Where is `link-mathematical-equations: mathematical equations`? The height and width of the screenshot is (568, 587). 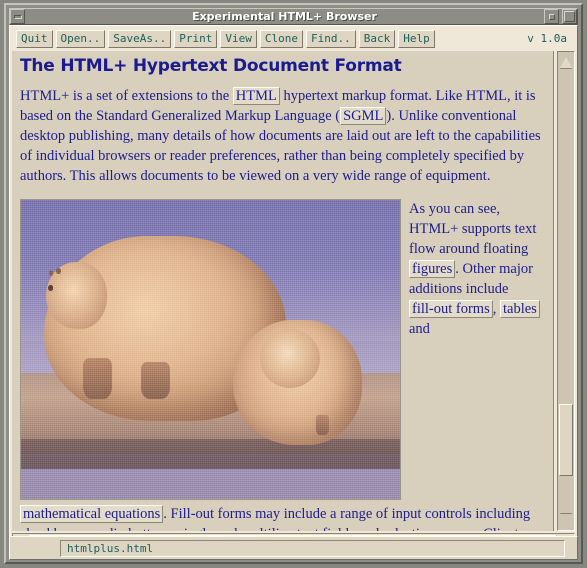
link-mathematical-equations: mathematical equations is located at coordinates (92, 514).